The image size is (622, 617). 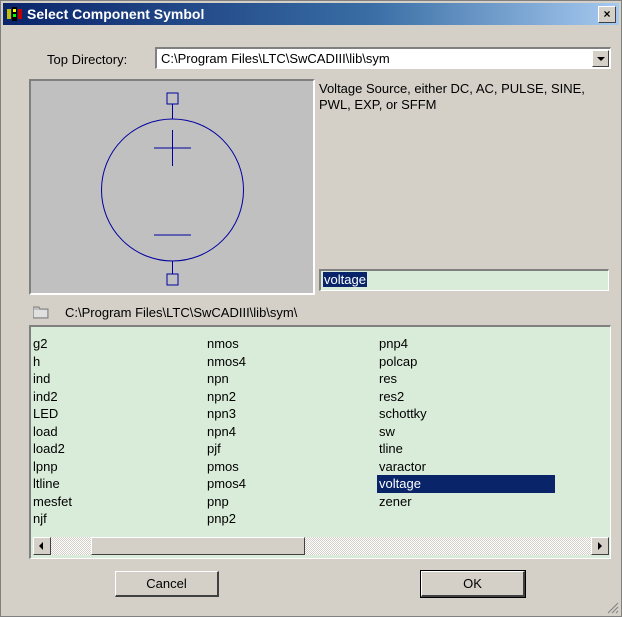 What do you see at coordinates (607, 14) in the screenshot?
I see `close-button: ×` at bounding box center [607, 14].